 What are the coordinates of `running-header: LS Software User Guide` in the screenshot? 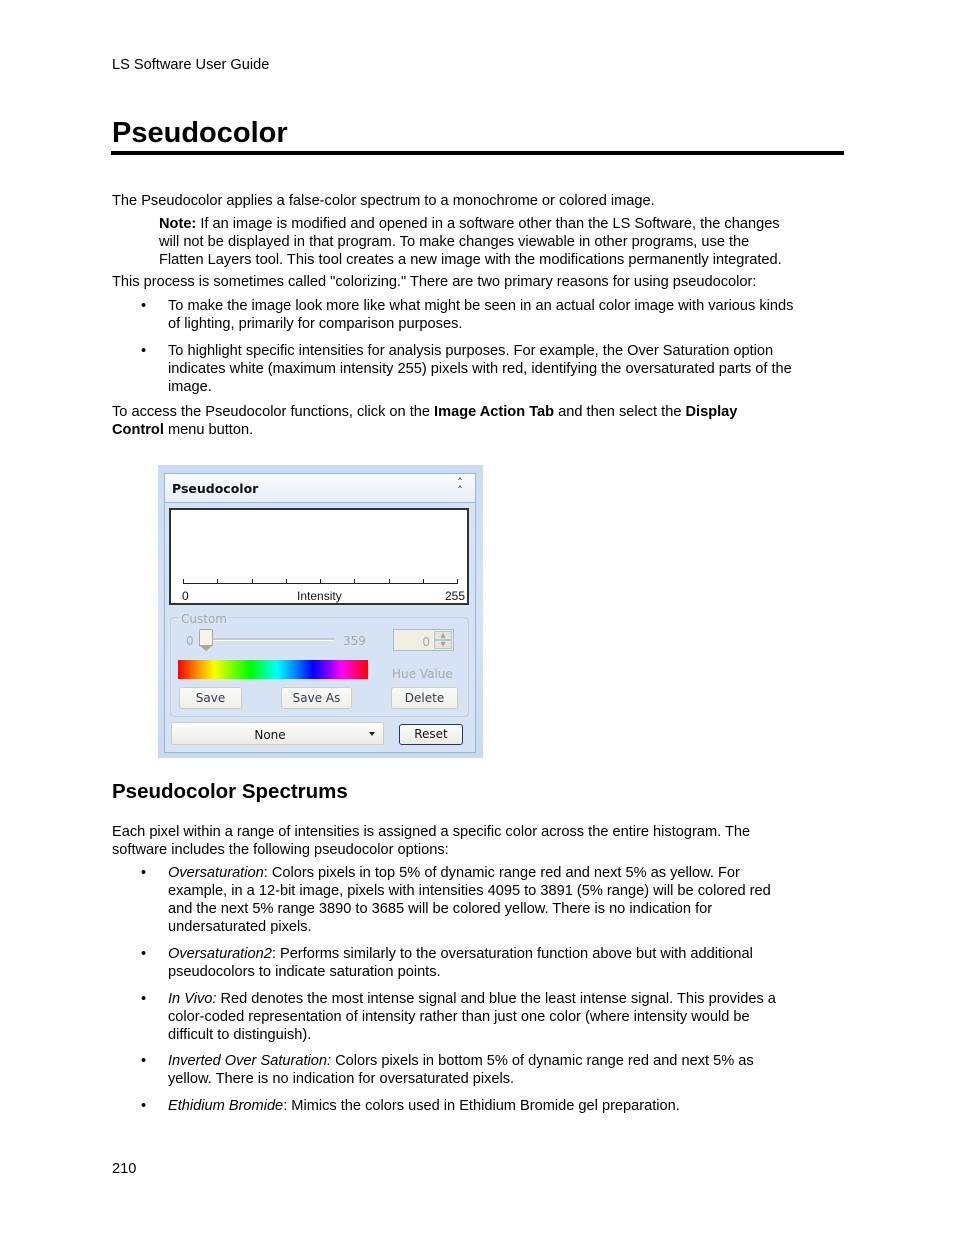 It's located at (191, 65).